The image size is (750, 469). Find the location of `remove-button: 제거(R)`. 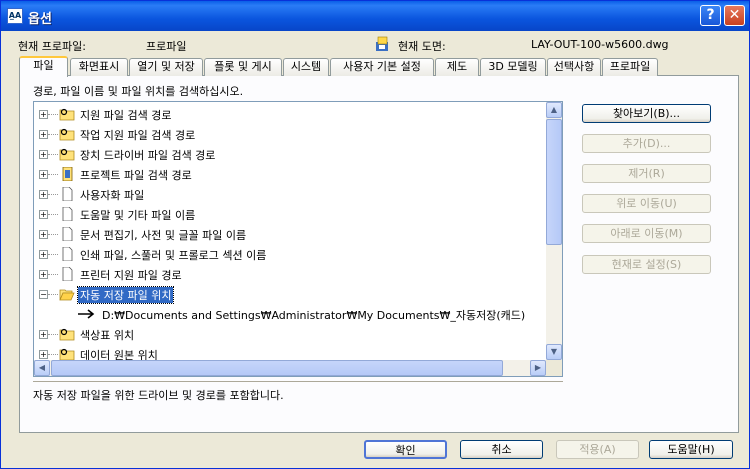

remove-button: 제거(R) is located at coordinates (646, 173).